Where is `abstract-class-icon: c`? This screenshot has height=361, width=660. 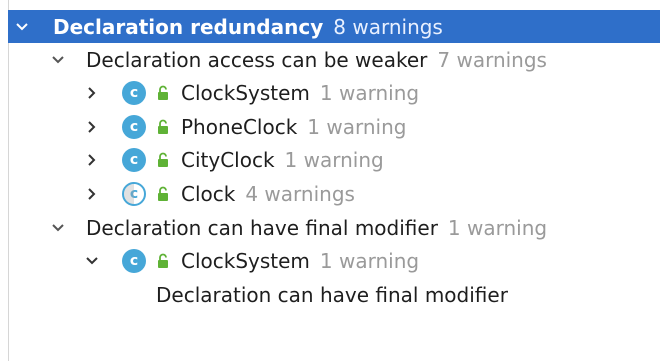 abstract-class-icon: c is located at coordinates (134, 193).